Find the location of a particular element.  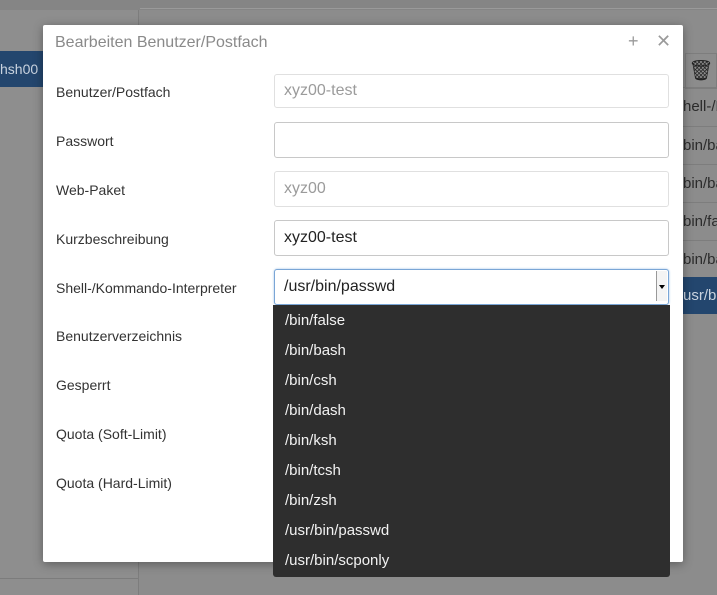

user-label: Benutzer/Postfach is located at coordinates (113, 92).